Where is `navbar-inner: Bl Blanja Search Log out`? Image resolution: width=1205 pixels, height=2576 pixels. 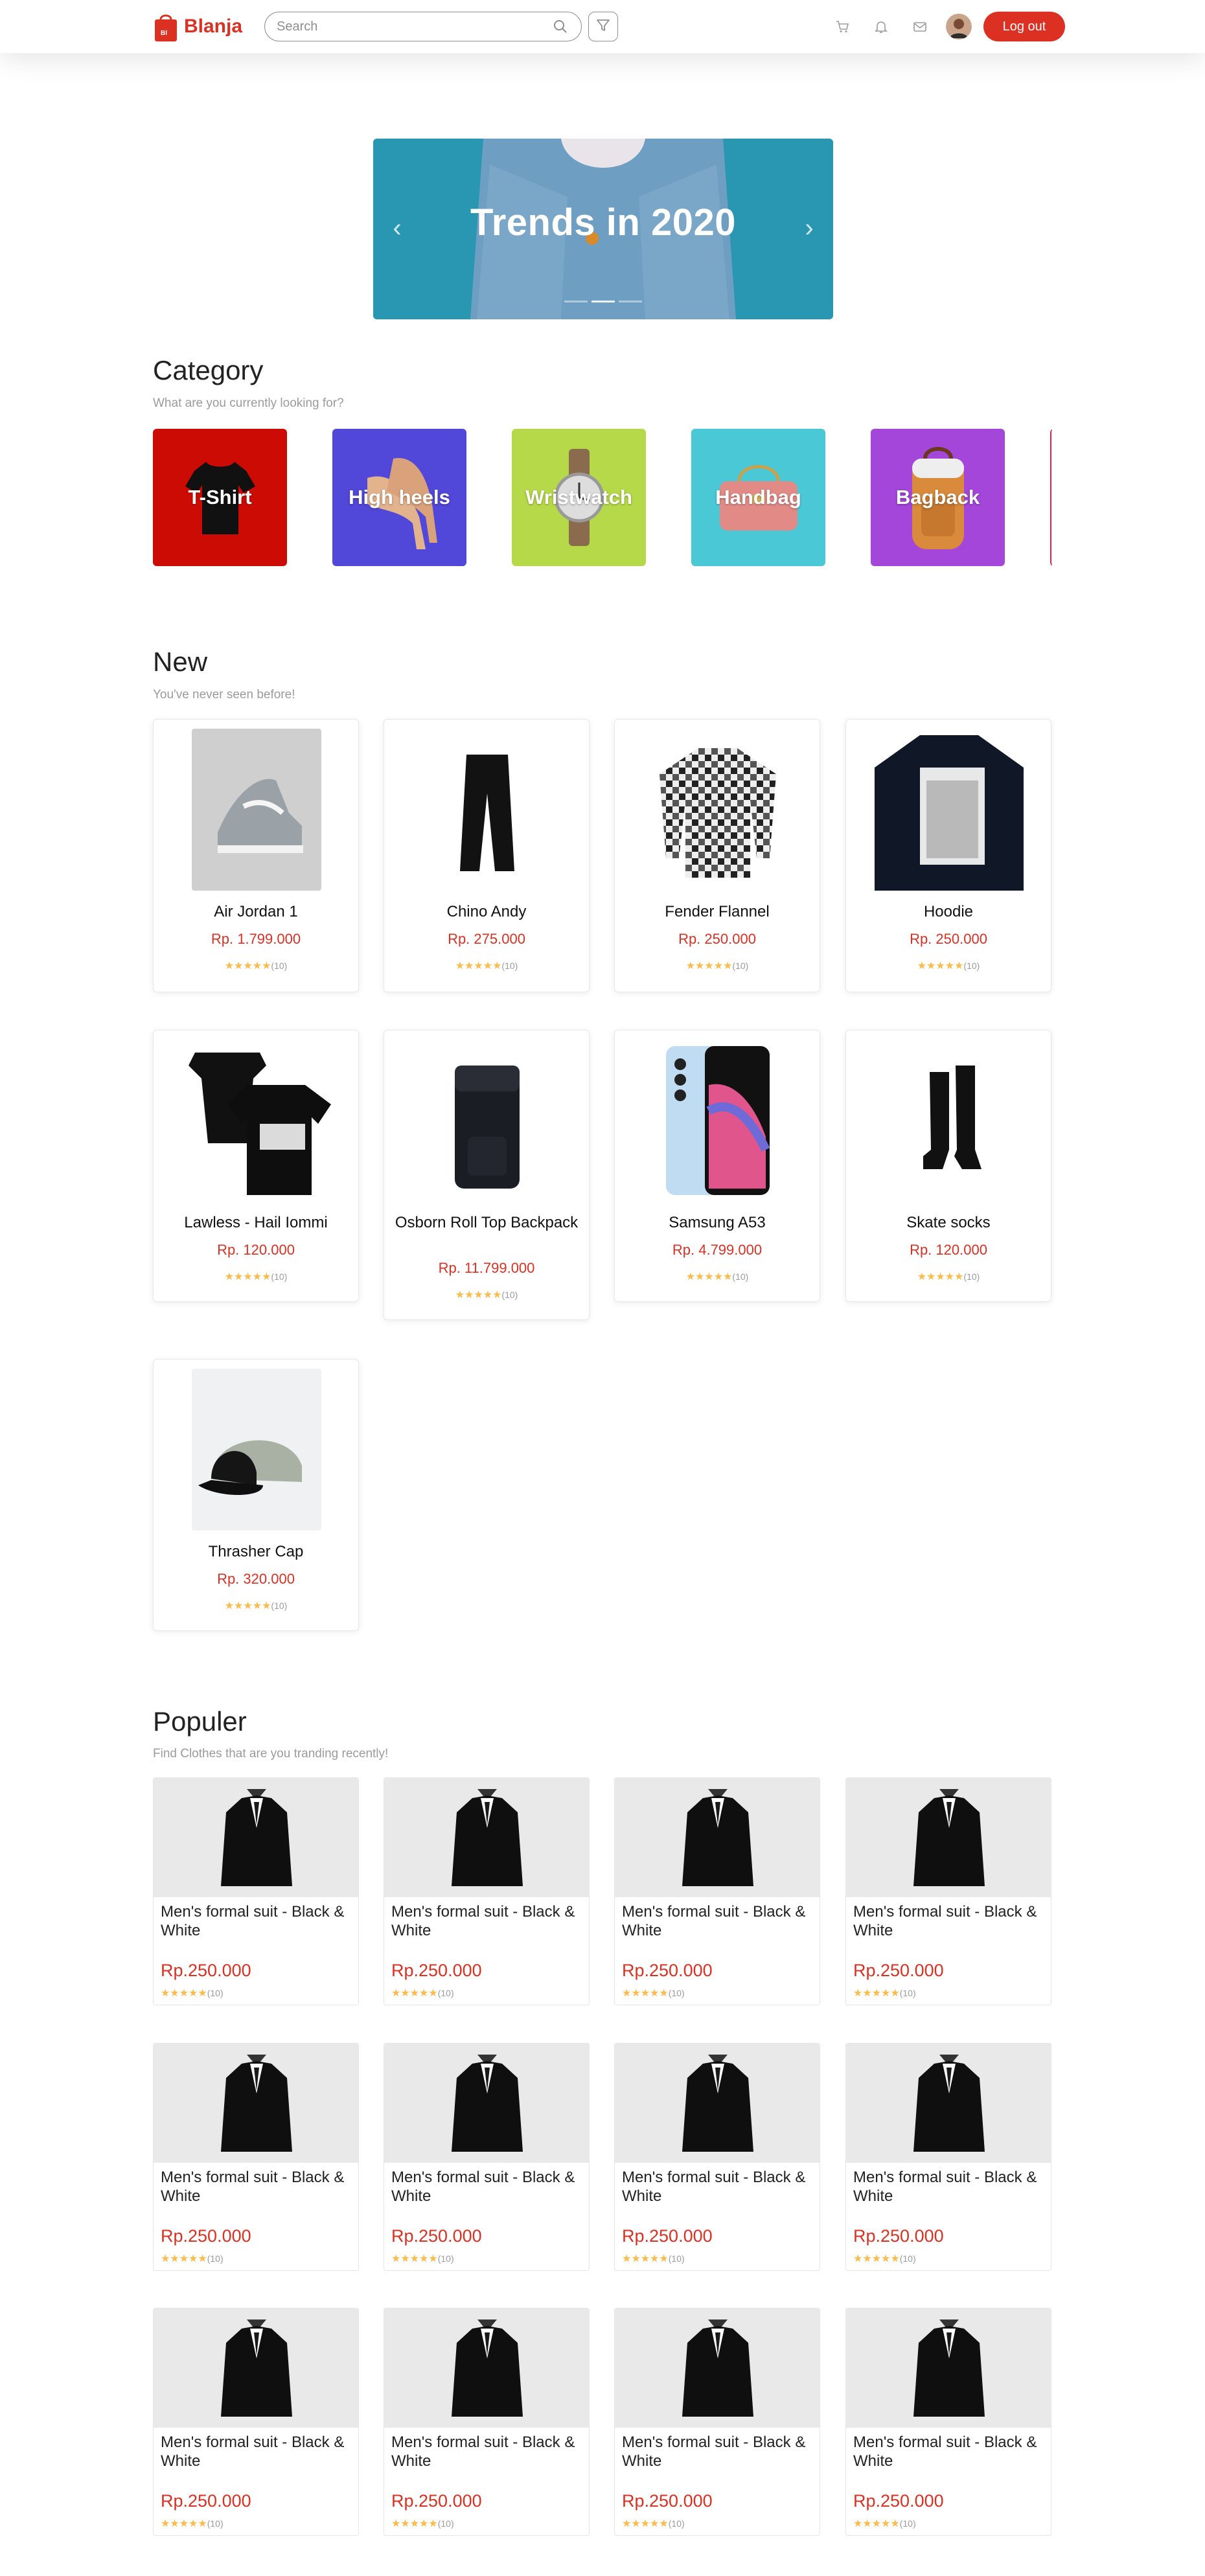
navbar-inner: Bl Blanja Search Log out is located at coordinates (609, 26).